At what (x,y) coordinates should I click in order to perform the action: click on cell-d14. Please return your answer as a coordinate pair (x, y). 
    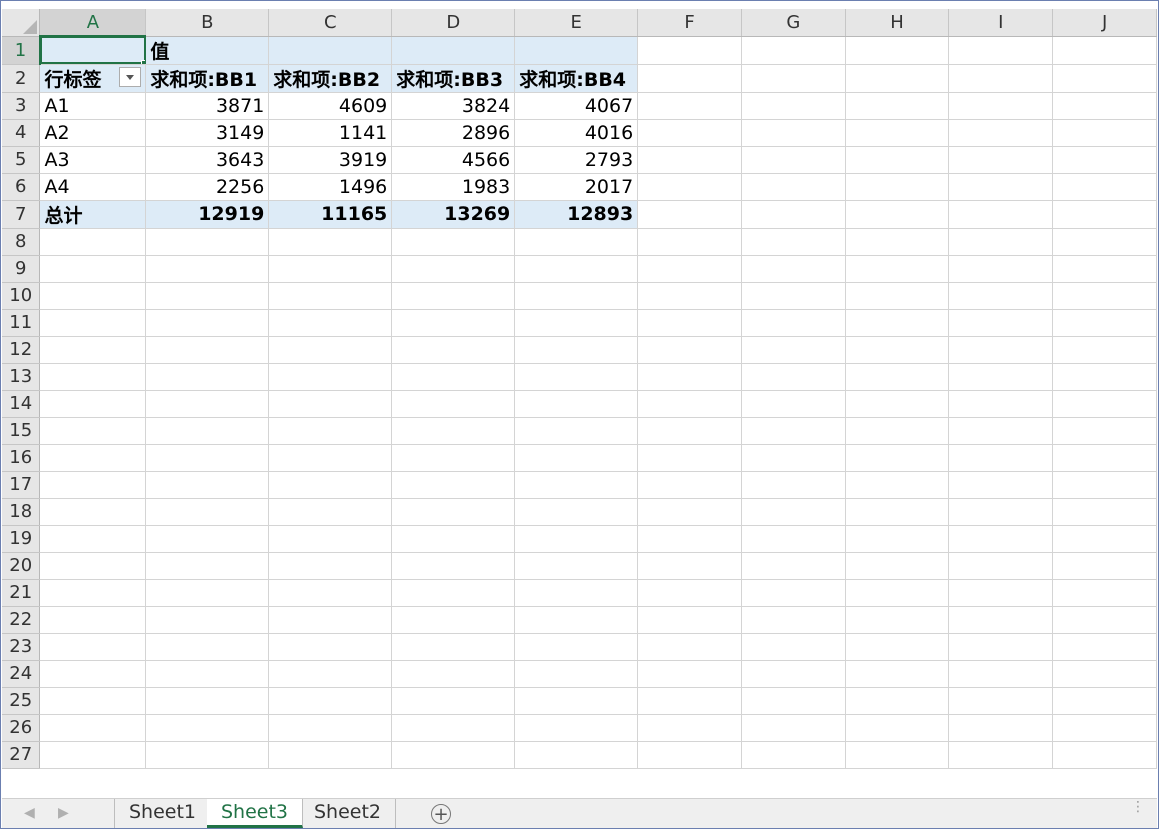
    Looking at the image, I should click on (453, 404).